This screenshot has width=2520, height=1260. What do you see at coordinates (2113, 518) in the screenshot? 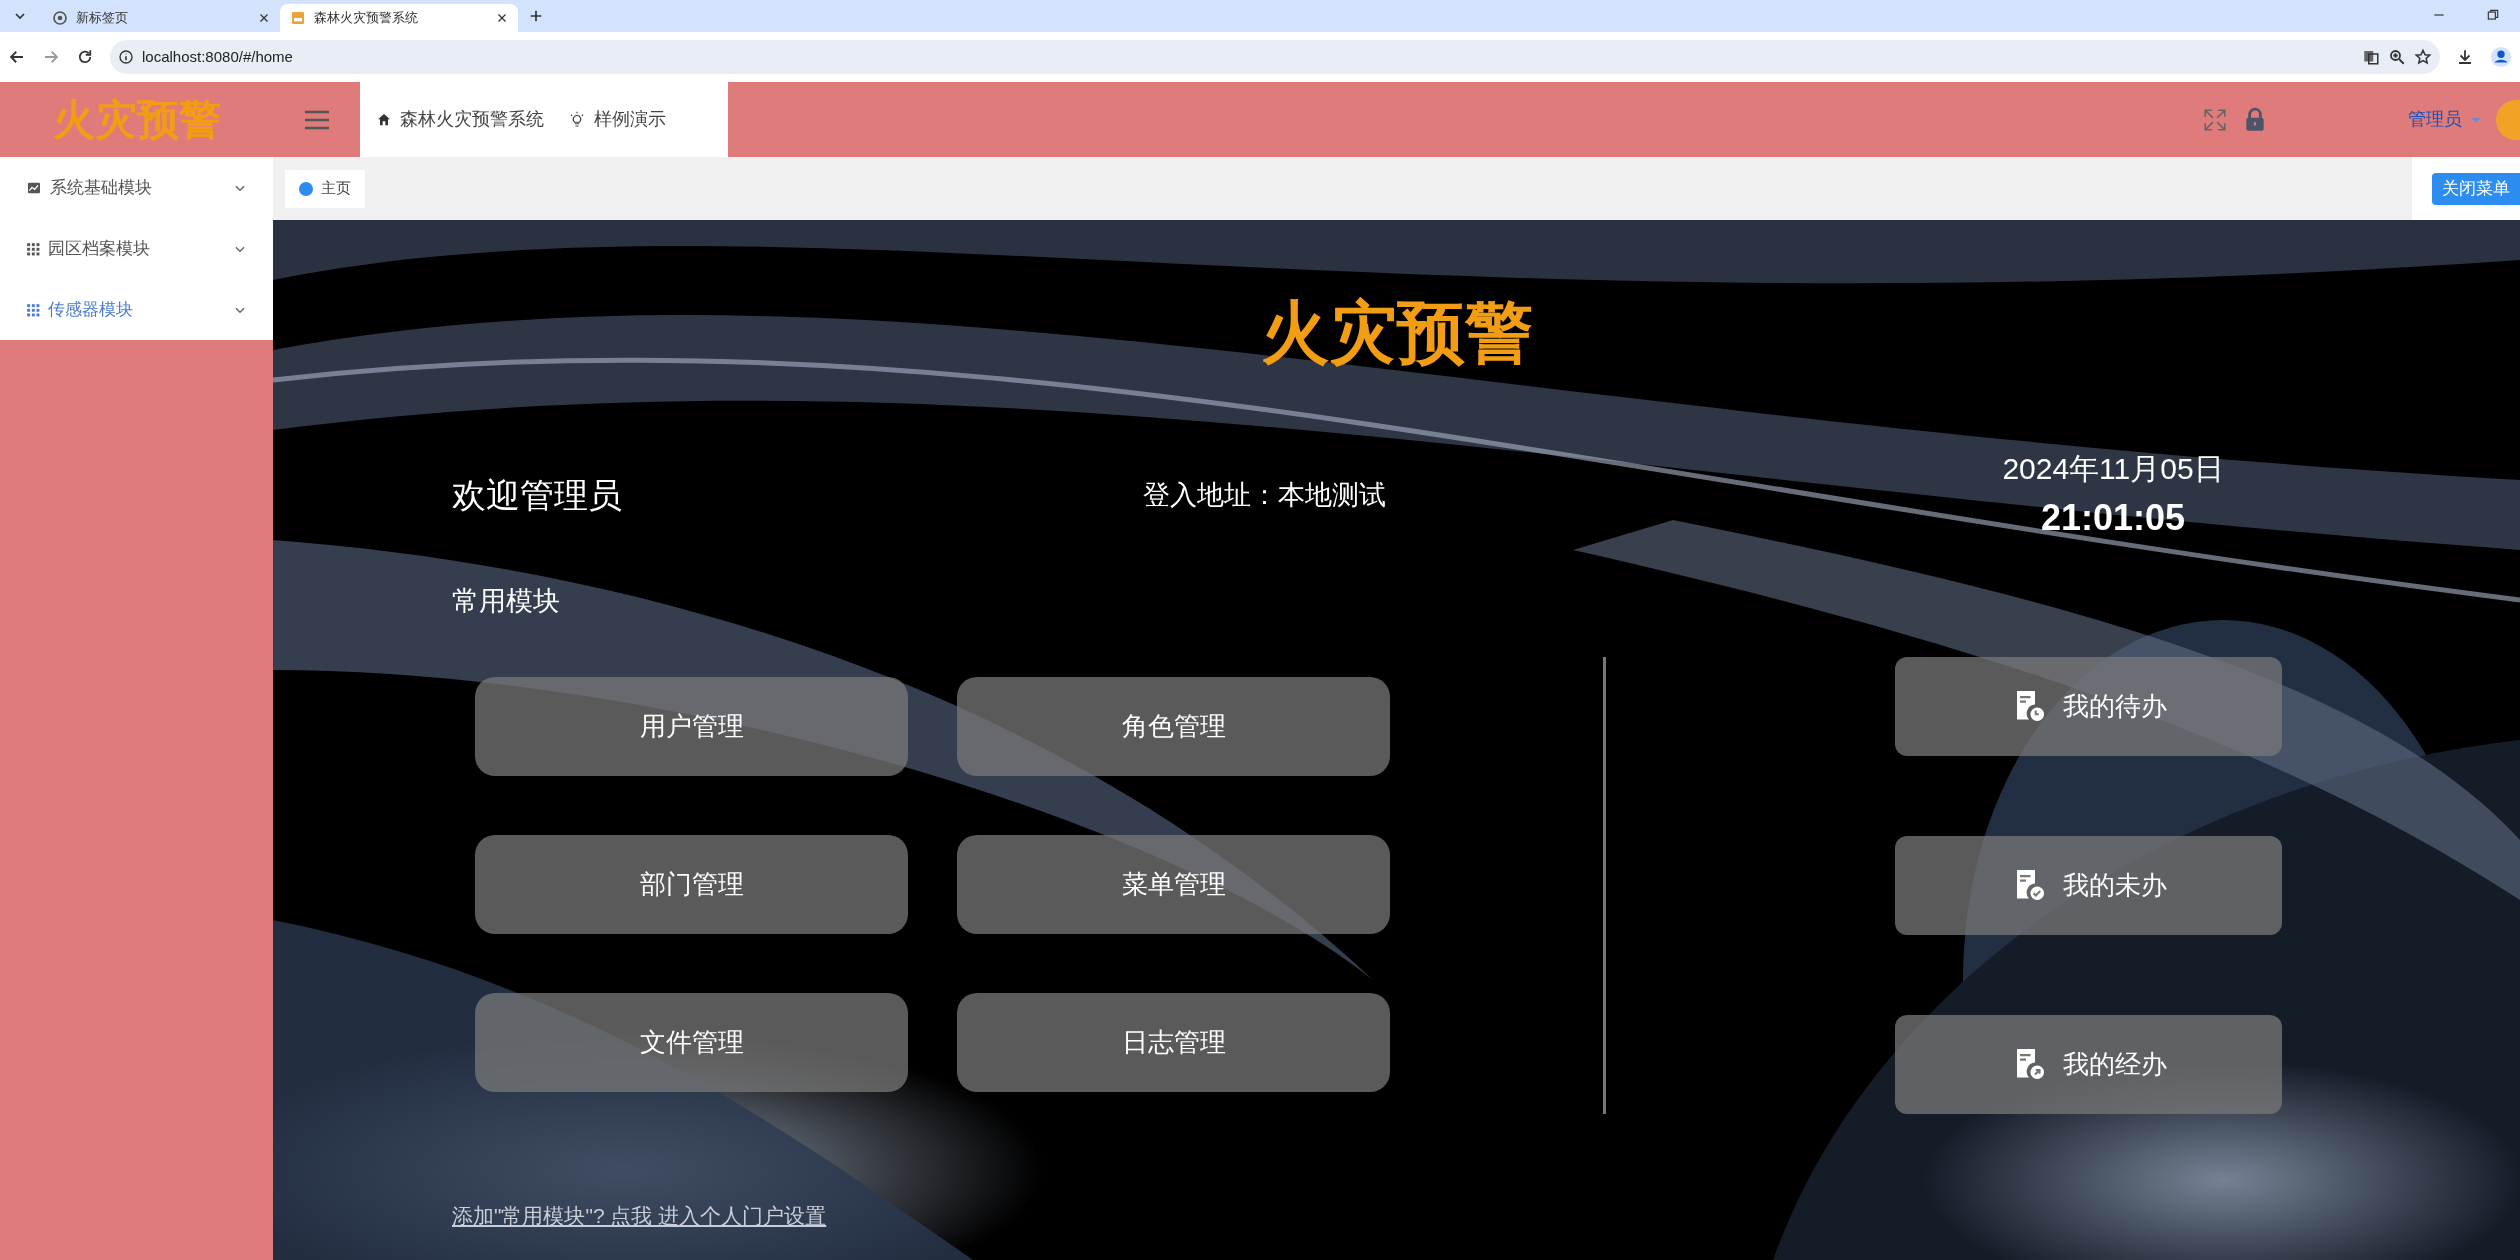
I see `time-text: 21:01:05` at bounding box center [2113, 518].